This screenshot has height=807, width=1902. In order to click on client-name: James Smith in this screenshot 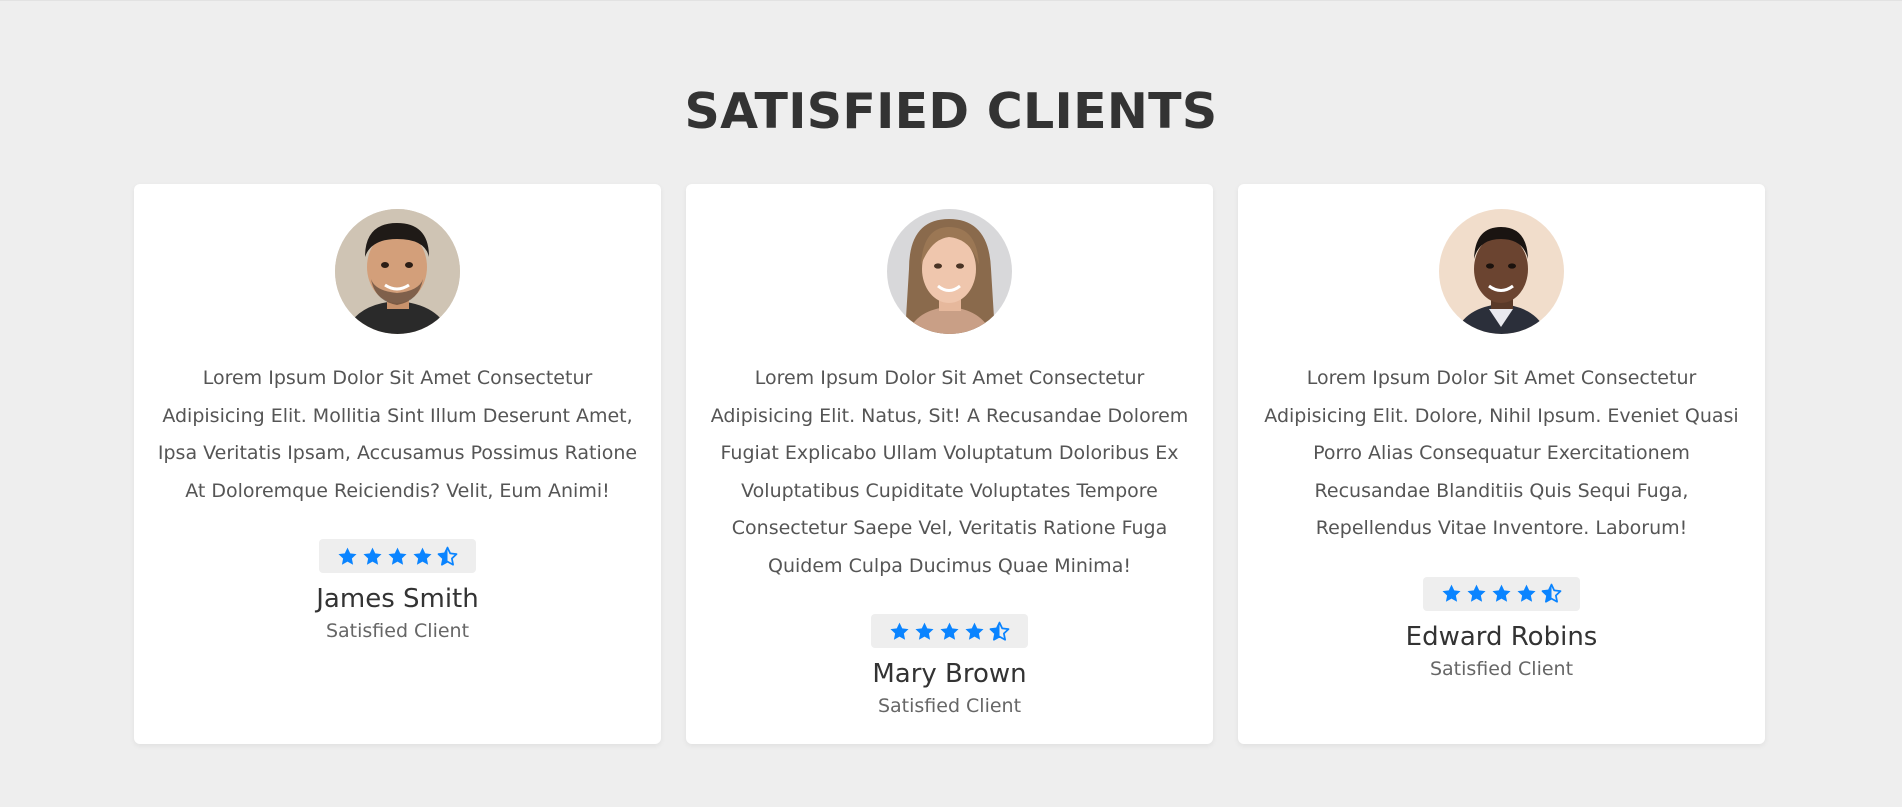, I will do `click(397, 599)`.